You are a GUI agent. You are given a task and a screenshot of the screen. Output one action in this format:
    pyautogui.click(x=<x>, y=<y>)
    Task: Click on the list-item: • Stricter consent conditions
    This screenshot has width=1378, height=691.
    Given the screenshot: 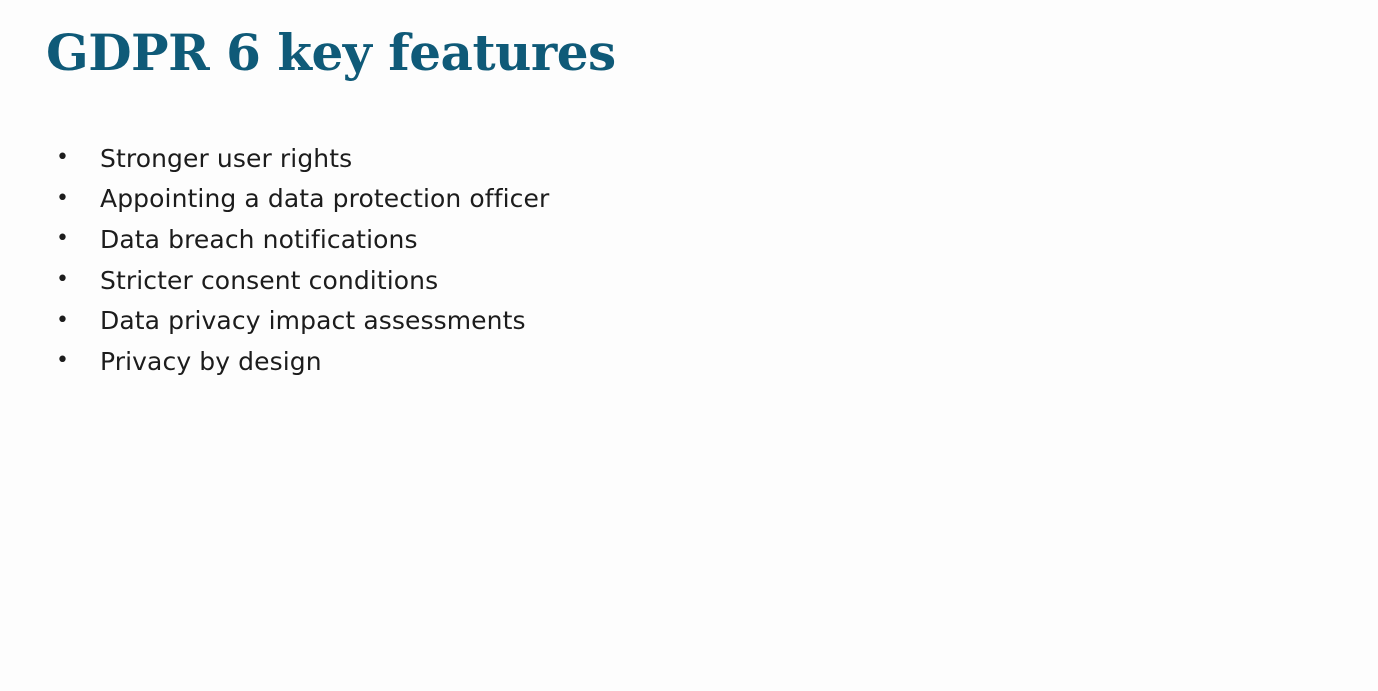 What is the action you would take?
    pyautogui.click(x=302, y=280)
    